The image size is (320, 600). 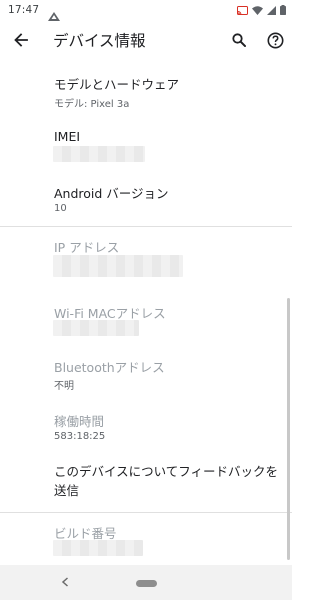 What do you see at coordinates (146, 540) in the screenshot?
I see `list-item-build-number: ビルド番号` at bounding box center [146, 540].